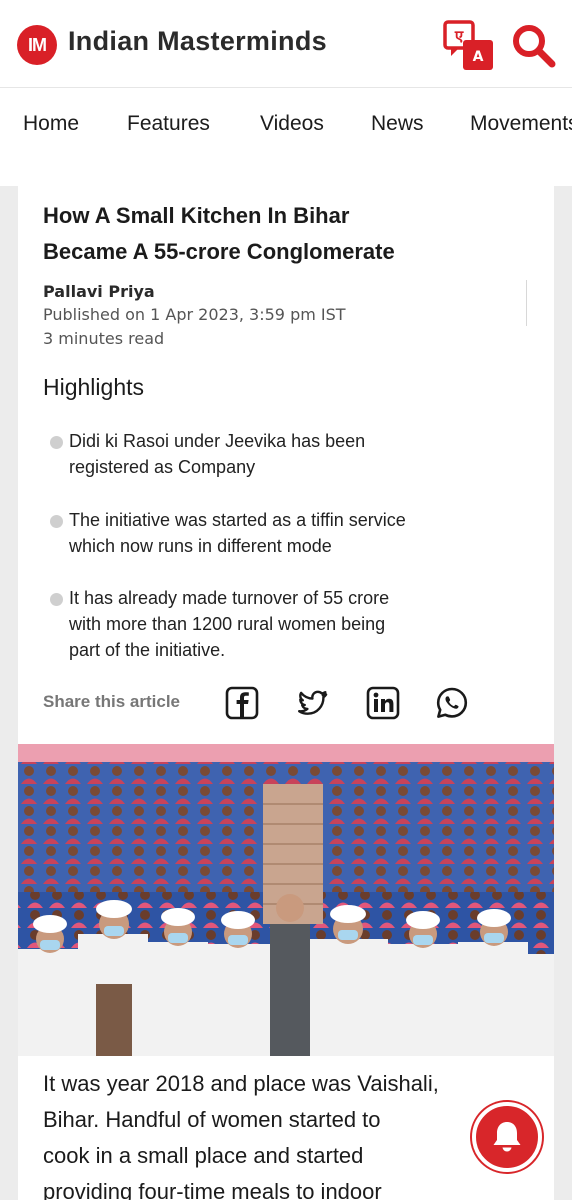  Describe the element at coordinates (533, 45) in the screenshot. I see `search-icon` at that location.